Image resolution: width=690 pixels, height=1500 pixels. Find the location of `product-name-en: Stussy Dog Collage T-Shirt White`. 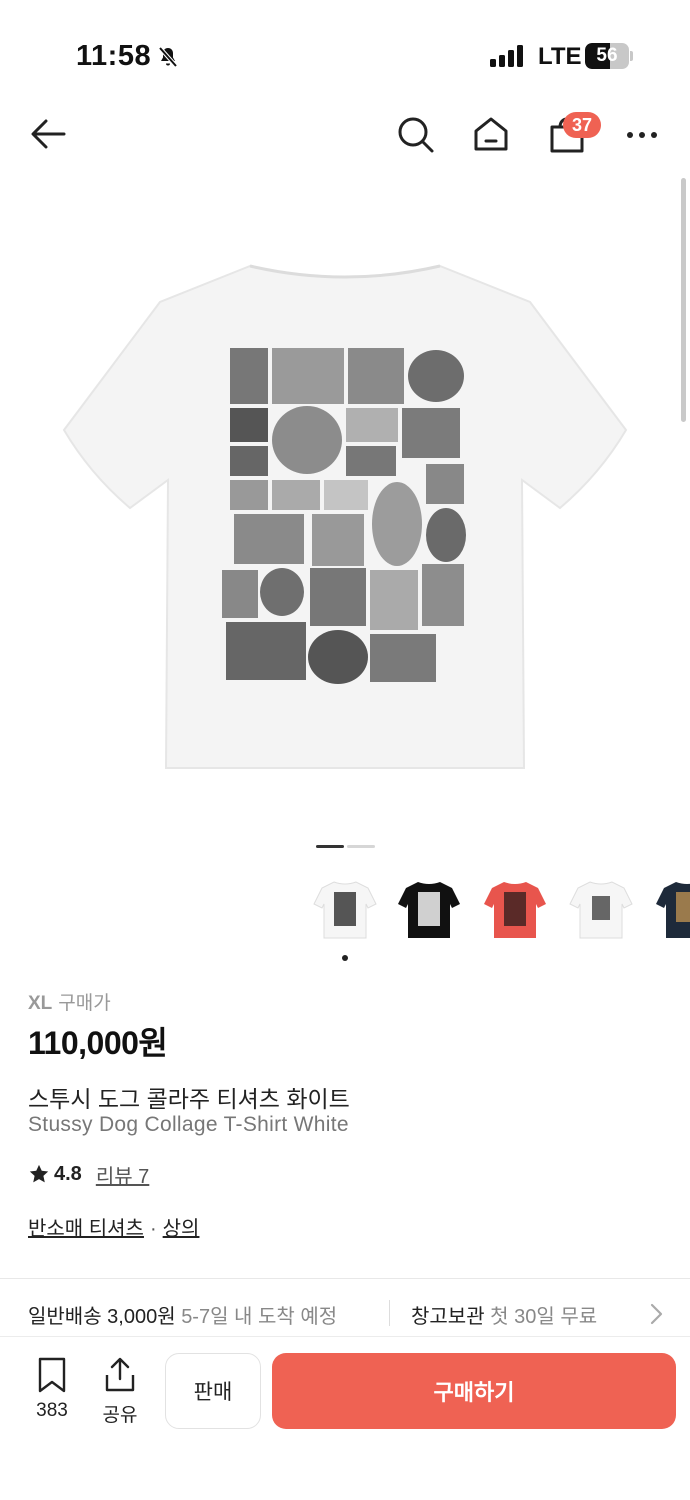

product-name-en: Stussy Dog Collage T-Shirt White is located at coordinates (188, 1124).